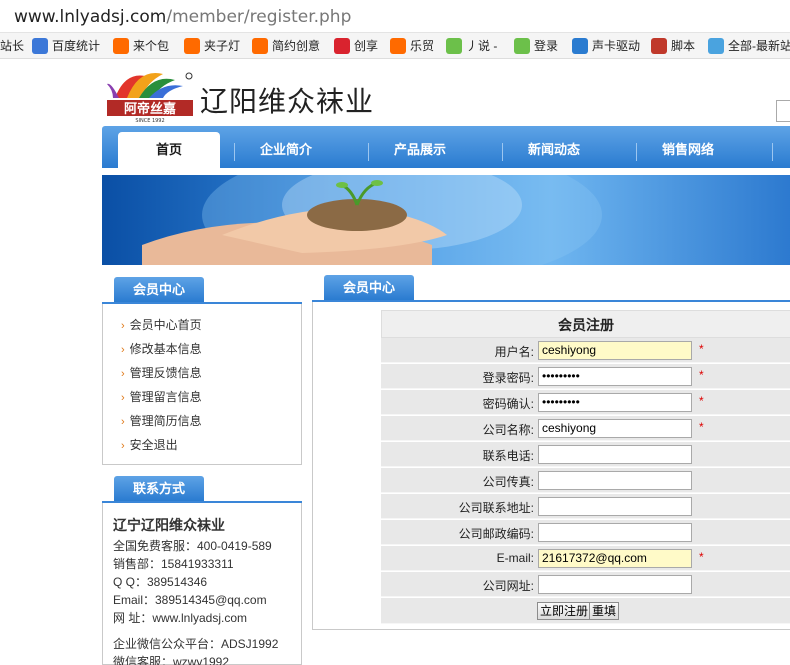 This screenshot has height=665, width=790. What do you see at coordinates (508, 404) in the screenshot?
I see `field-label: 密码确认:` at bounding box center [508, 404].